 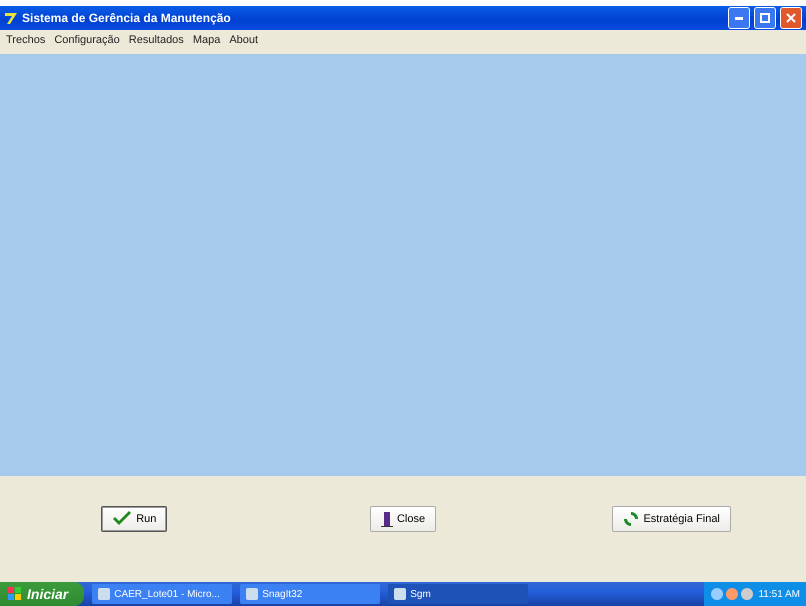 What do you see at coordinates (671, 519) in the screenshot?
I see `strategy-button: Estratégia Final` at bounding box center [671, 519].